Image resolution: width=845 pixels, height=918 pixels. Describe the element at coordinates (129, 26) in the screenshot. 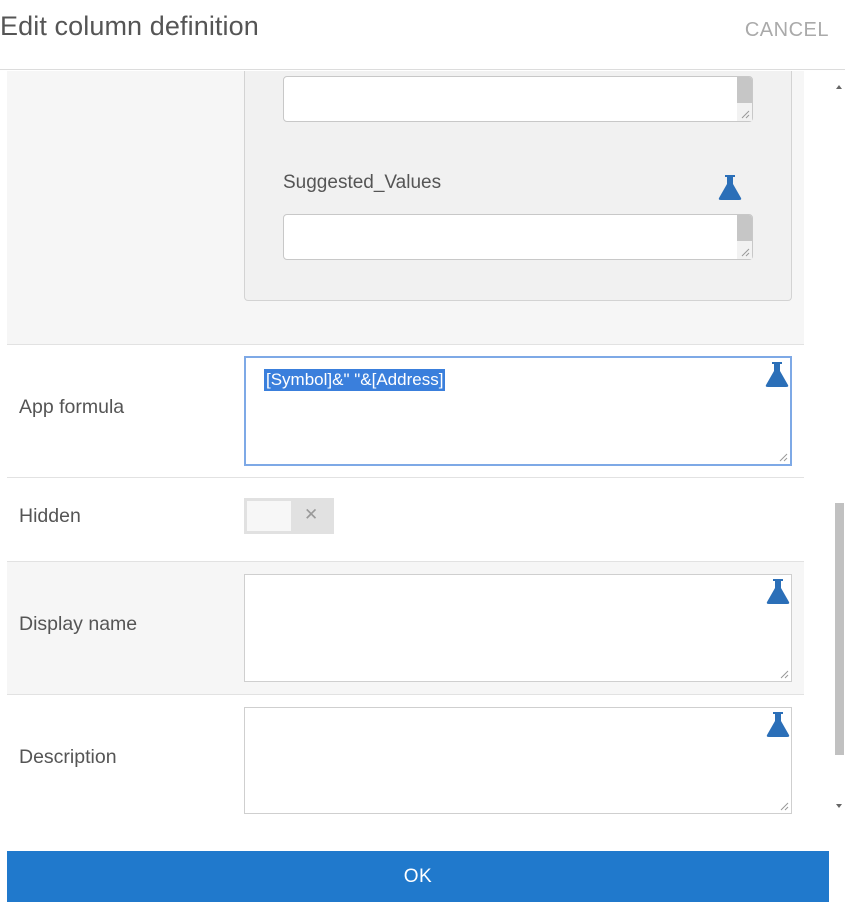

I see `dialog-title: Edit column definition` at that location.